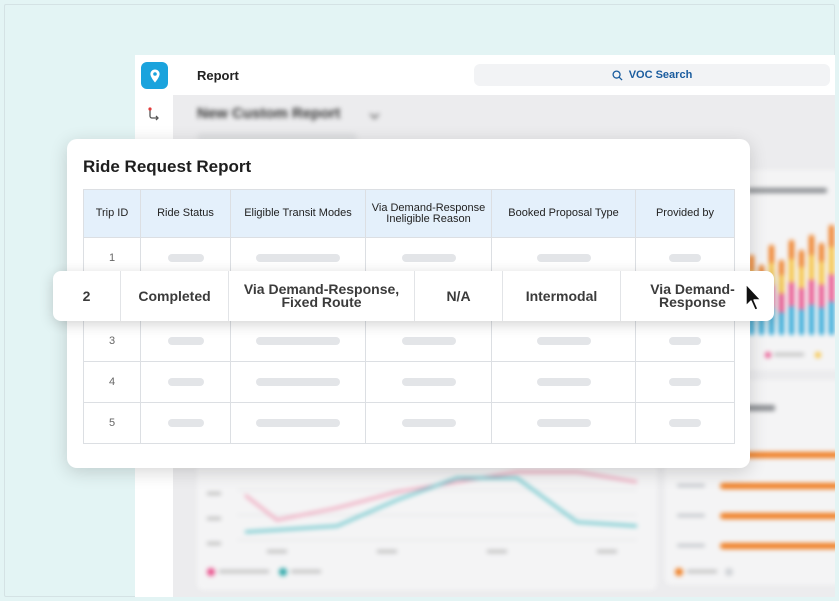  What do you see at coordinates (298, 213) in the screenshot?
I see `column-header-eligible-transit-modes: Eligible Transit Modes` at bounding box center [298, 213].